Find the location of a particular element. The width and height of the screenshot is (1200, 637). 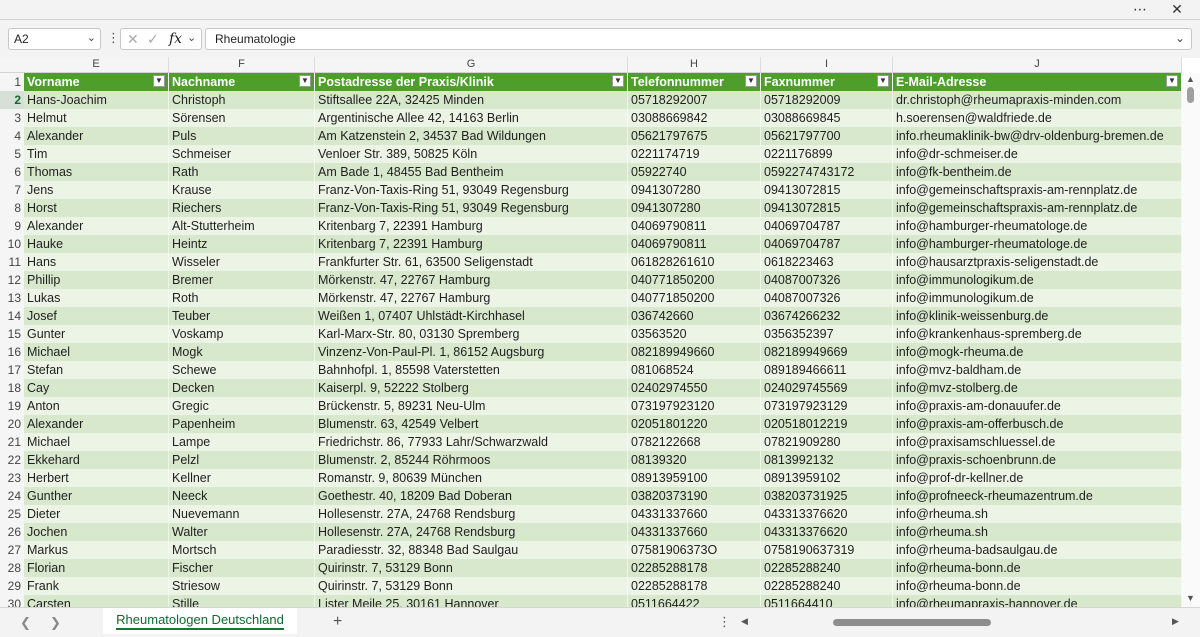

table-cell: Heintz is located at coordinates (242, 244).